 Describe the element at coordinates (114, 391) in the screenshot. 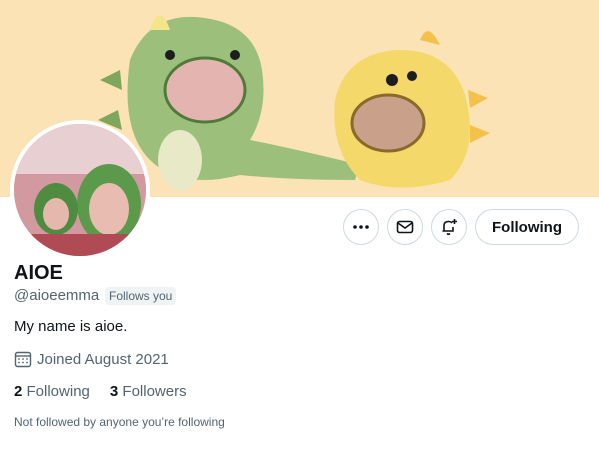

I see `followers-count: 3` at that location.